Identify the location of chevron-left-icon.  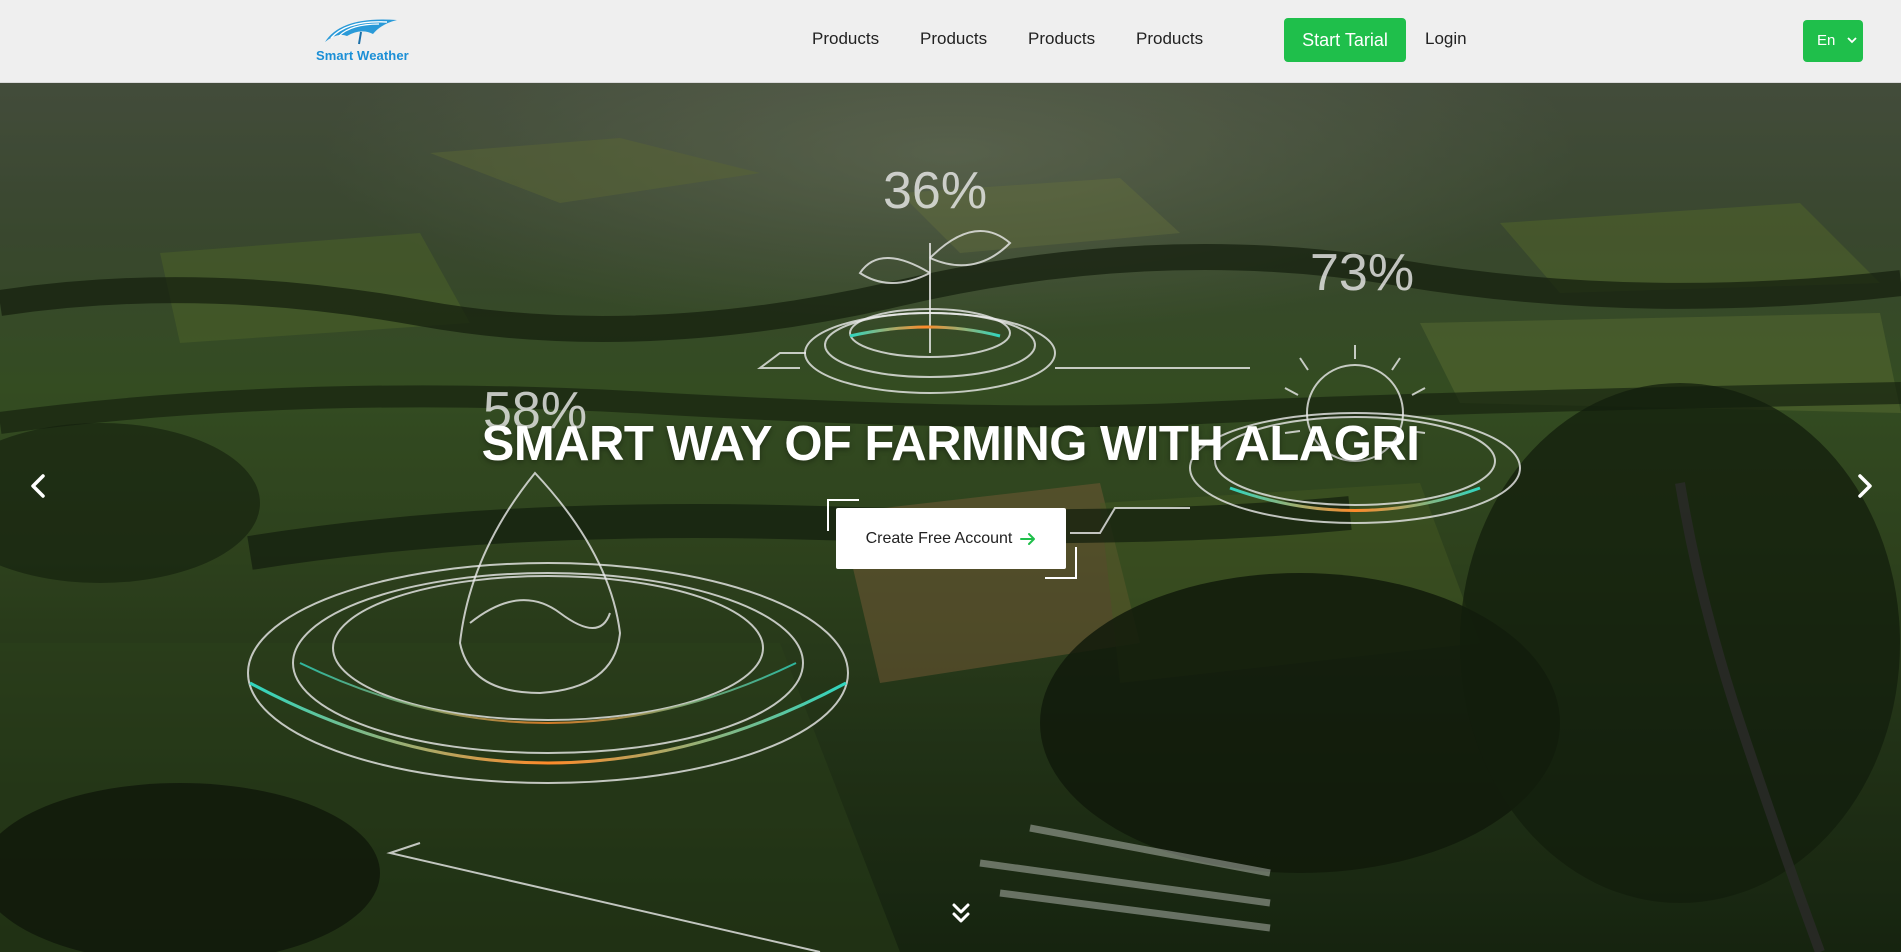
(38, 486).